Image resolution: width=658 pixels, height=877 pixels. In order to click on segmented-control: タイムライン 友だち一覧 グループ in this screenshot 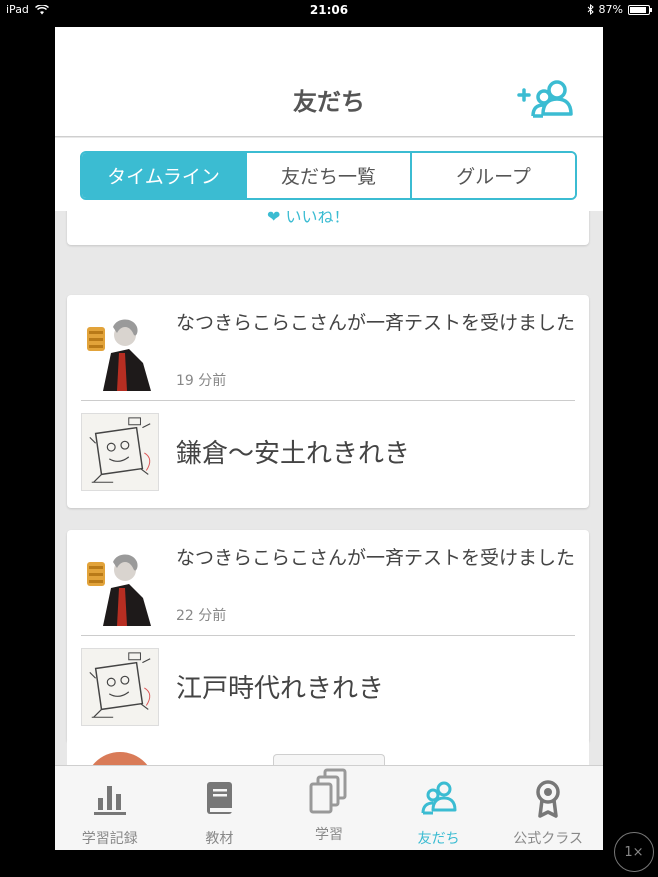, I will do `click(328, 175)`.